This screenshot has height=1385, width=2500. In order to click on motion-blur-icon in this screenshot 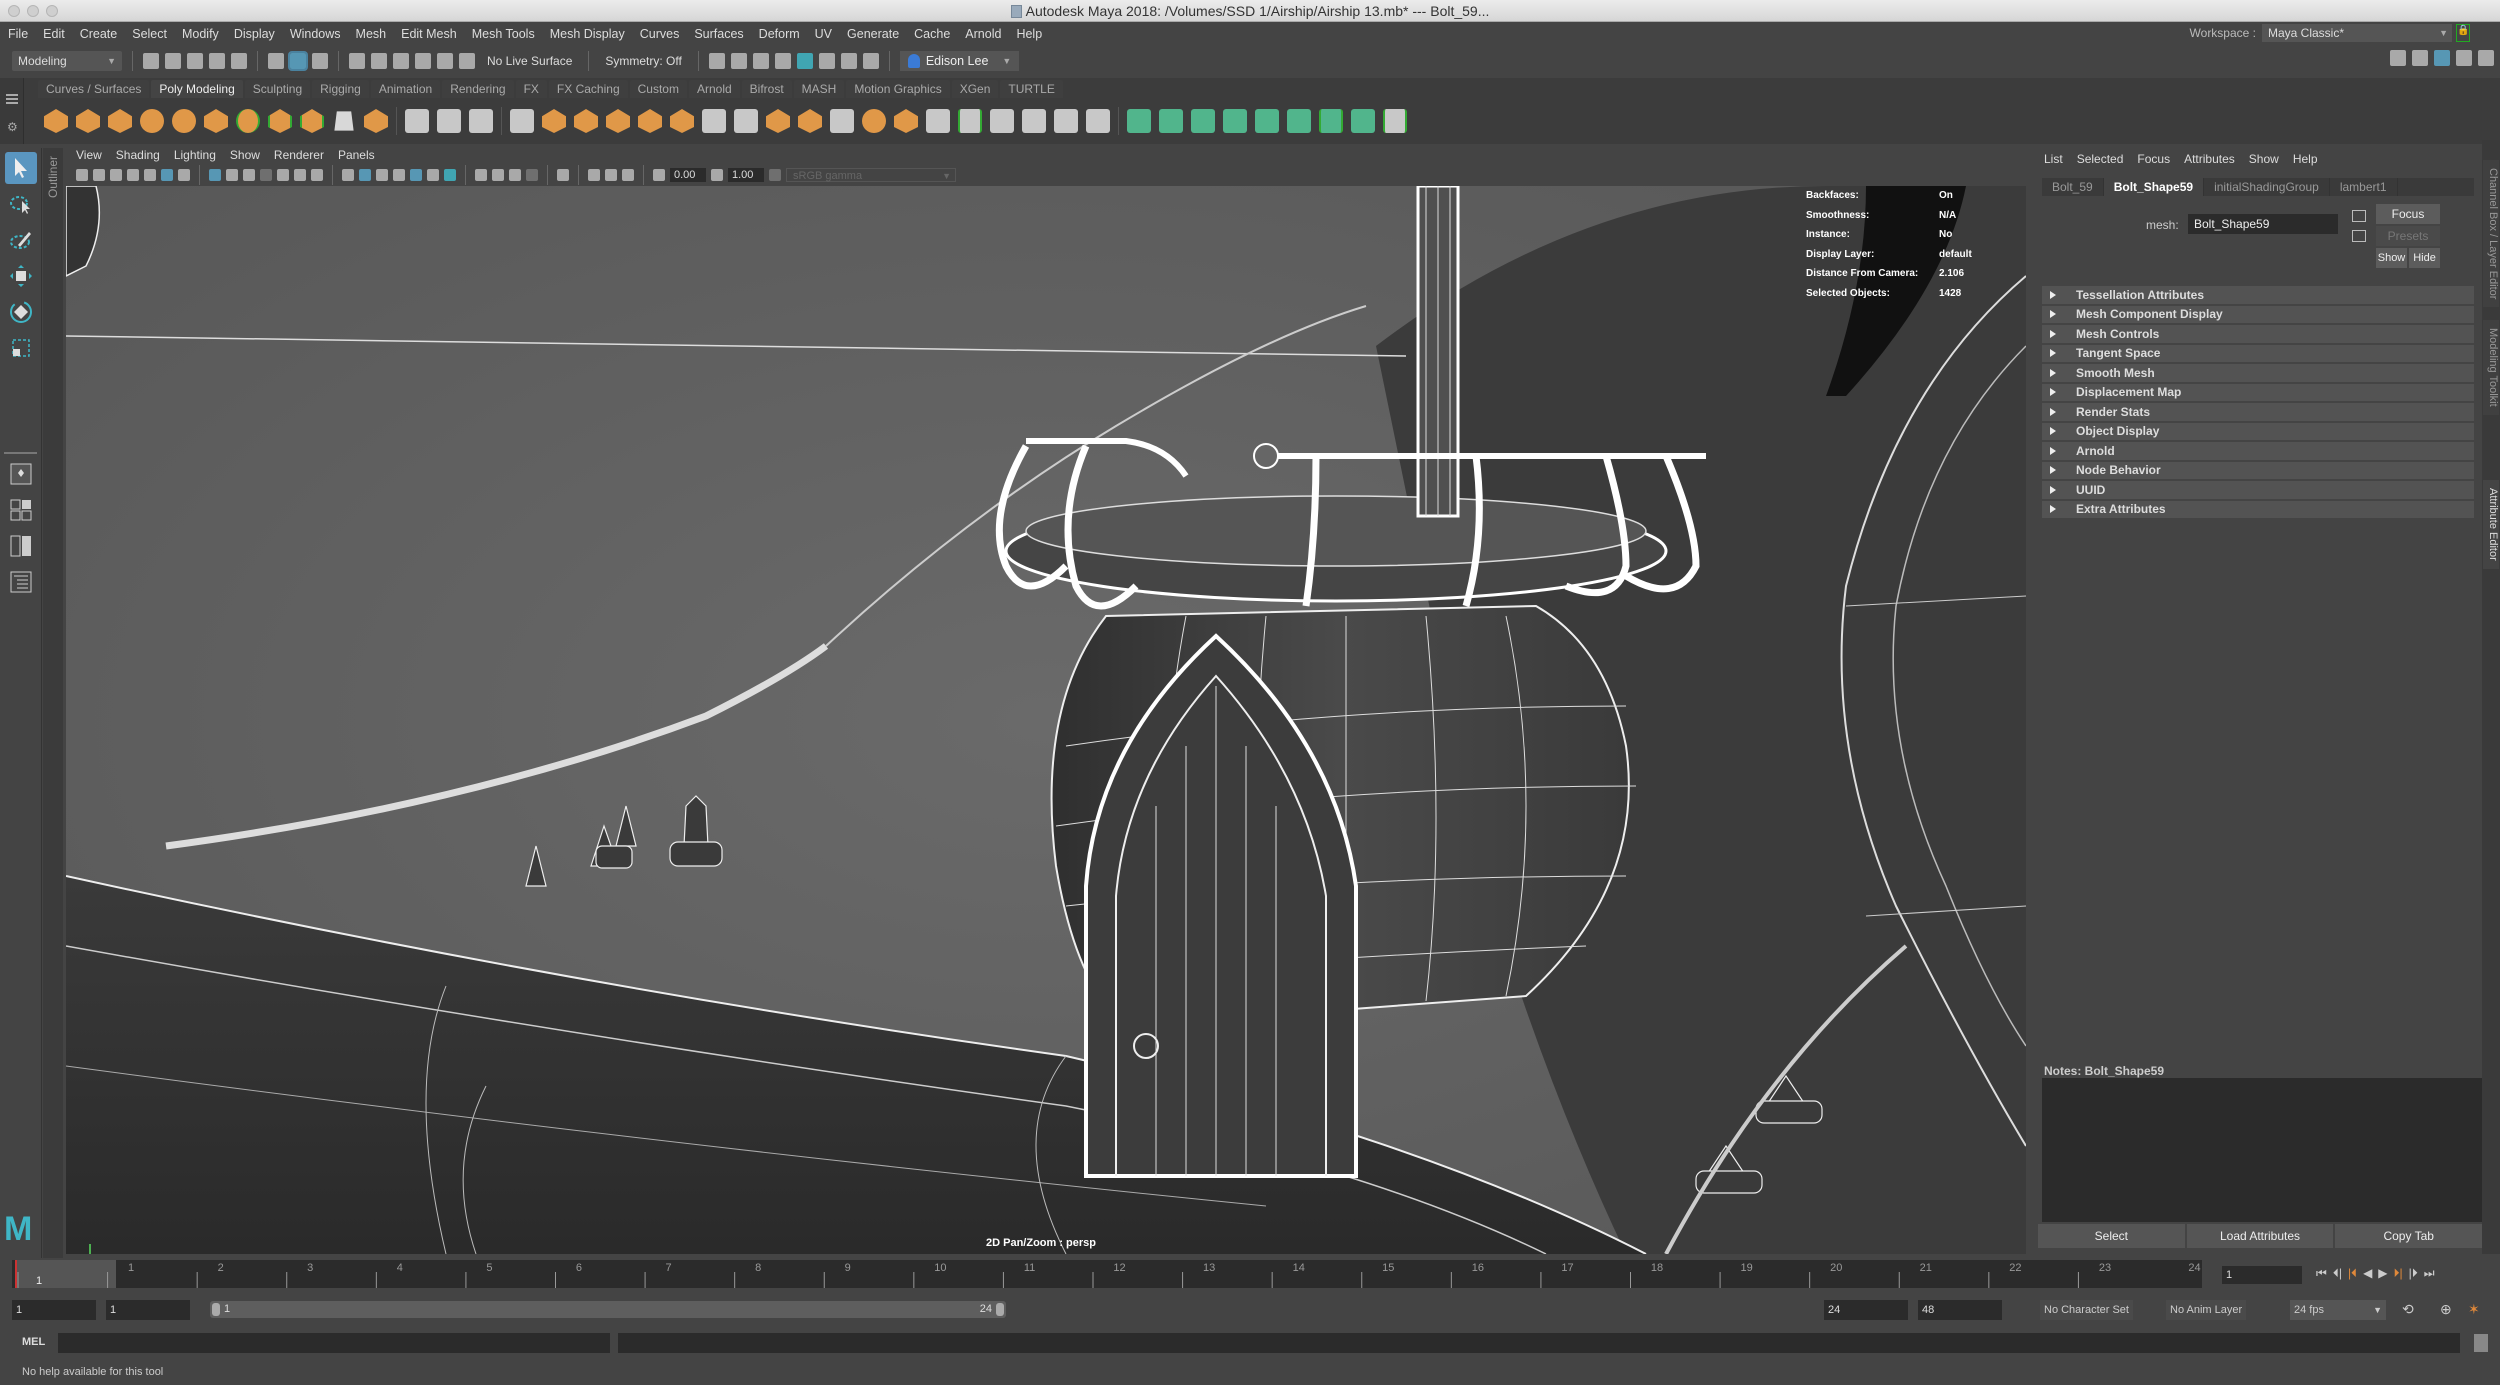, I will do `click(498, 175)`.